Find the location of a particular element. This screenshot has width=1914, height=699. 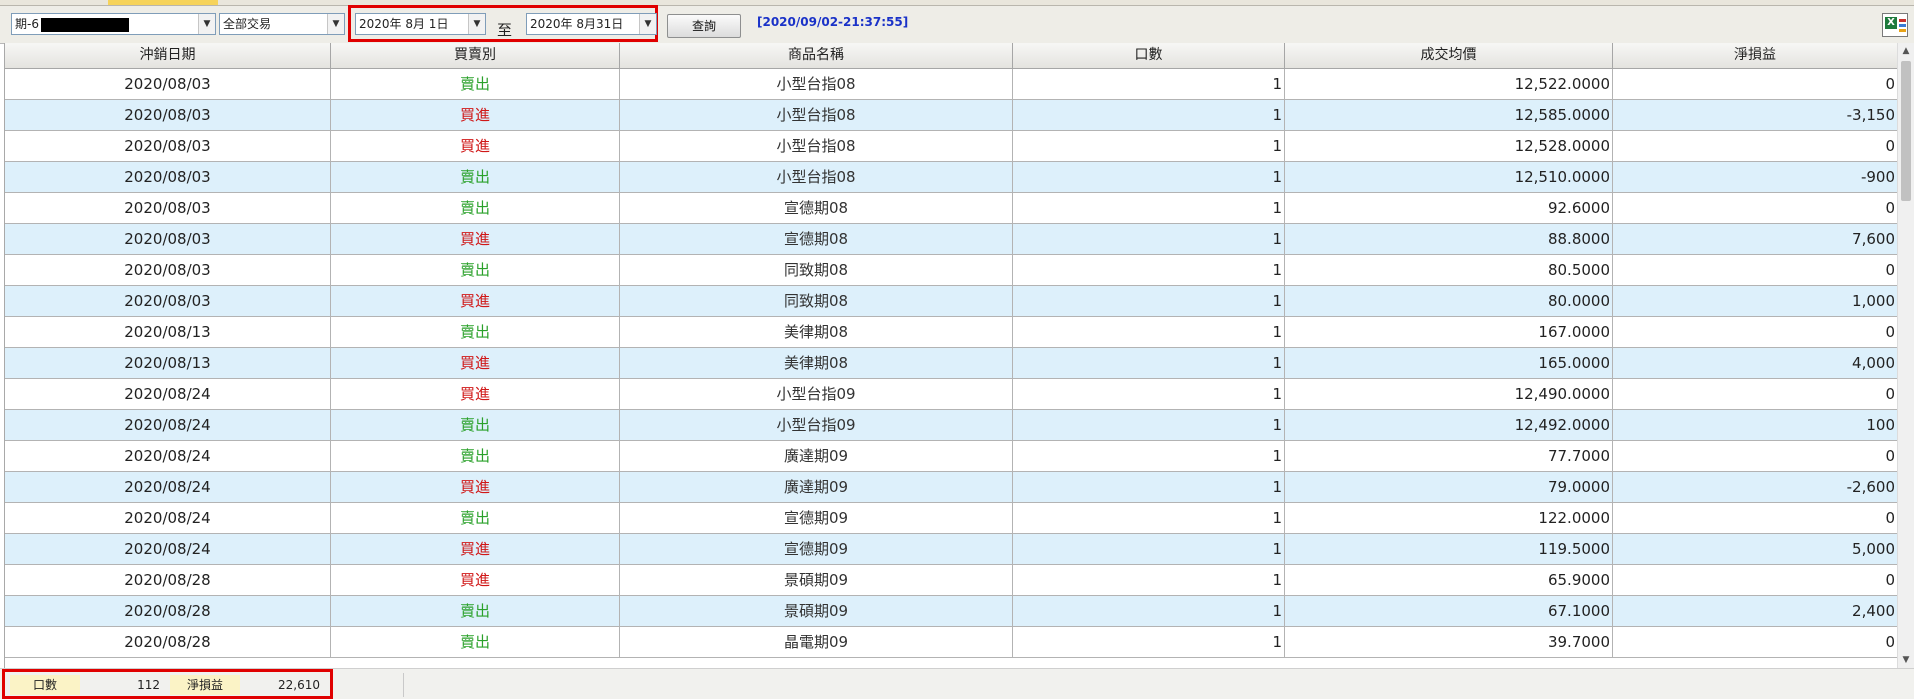

vertical-scrollbar: ▲ ▼ is located at coordinates (1905, 355).